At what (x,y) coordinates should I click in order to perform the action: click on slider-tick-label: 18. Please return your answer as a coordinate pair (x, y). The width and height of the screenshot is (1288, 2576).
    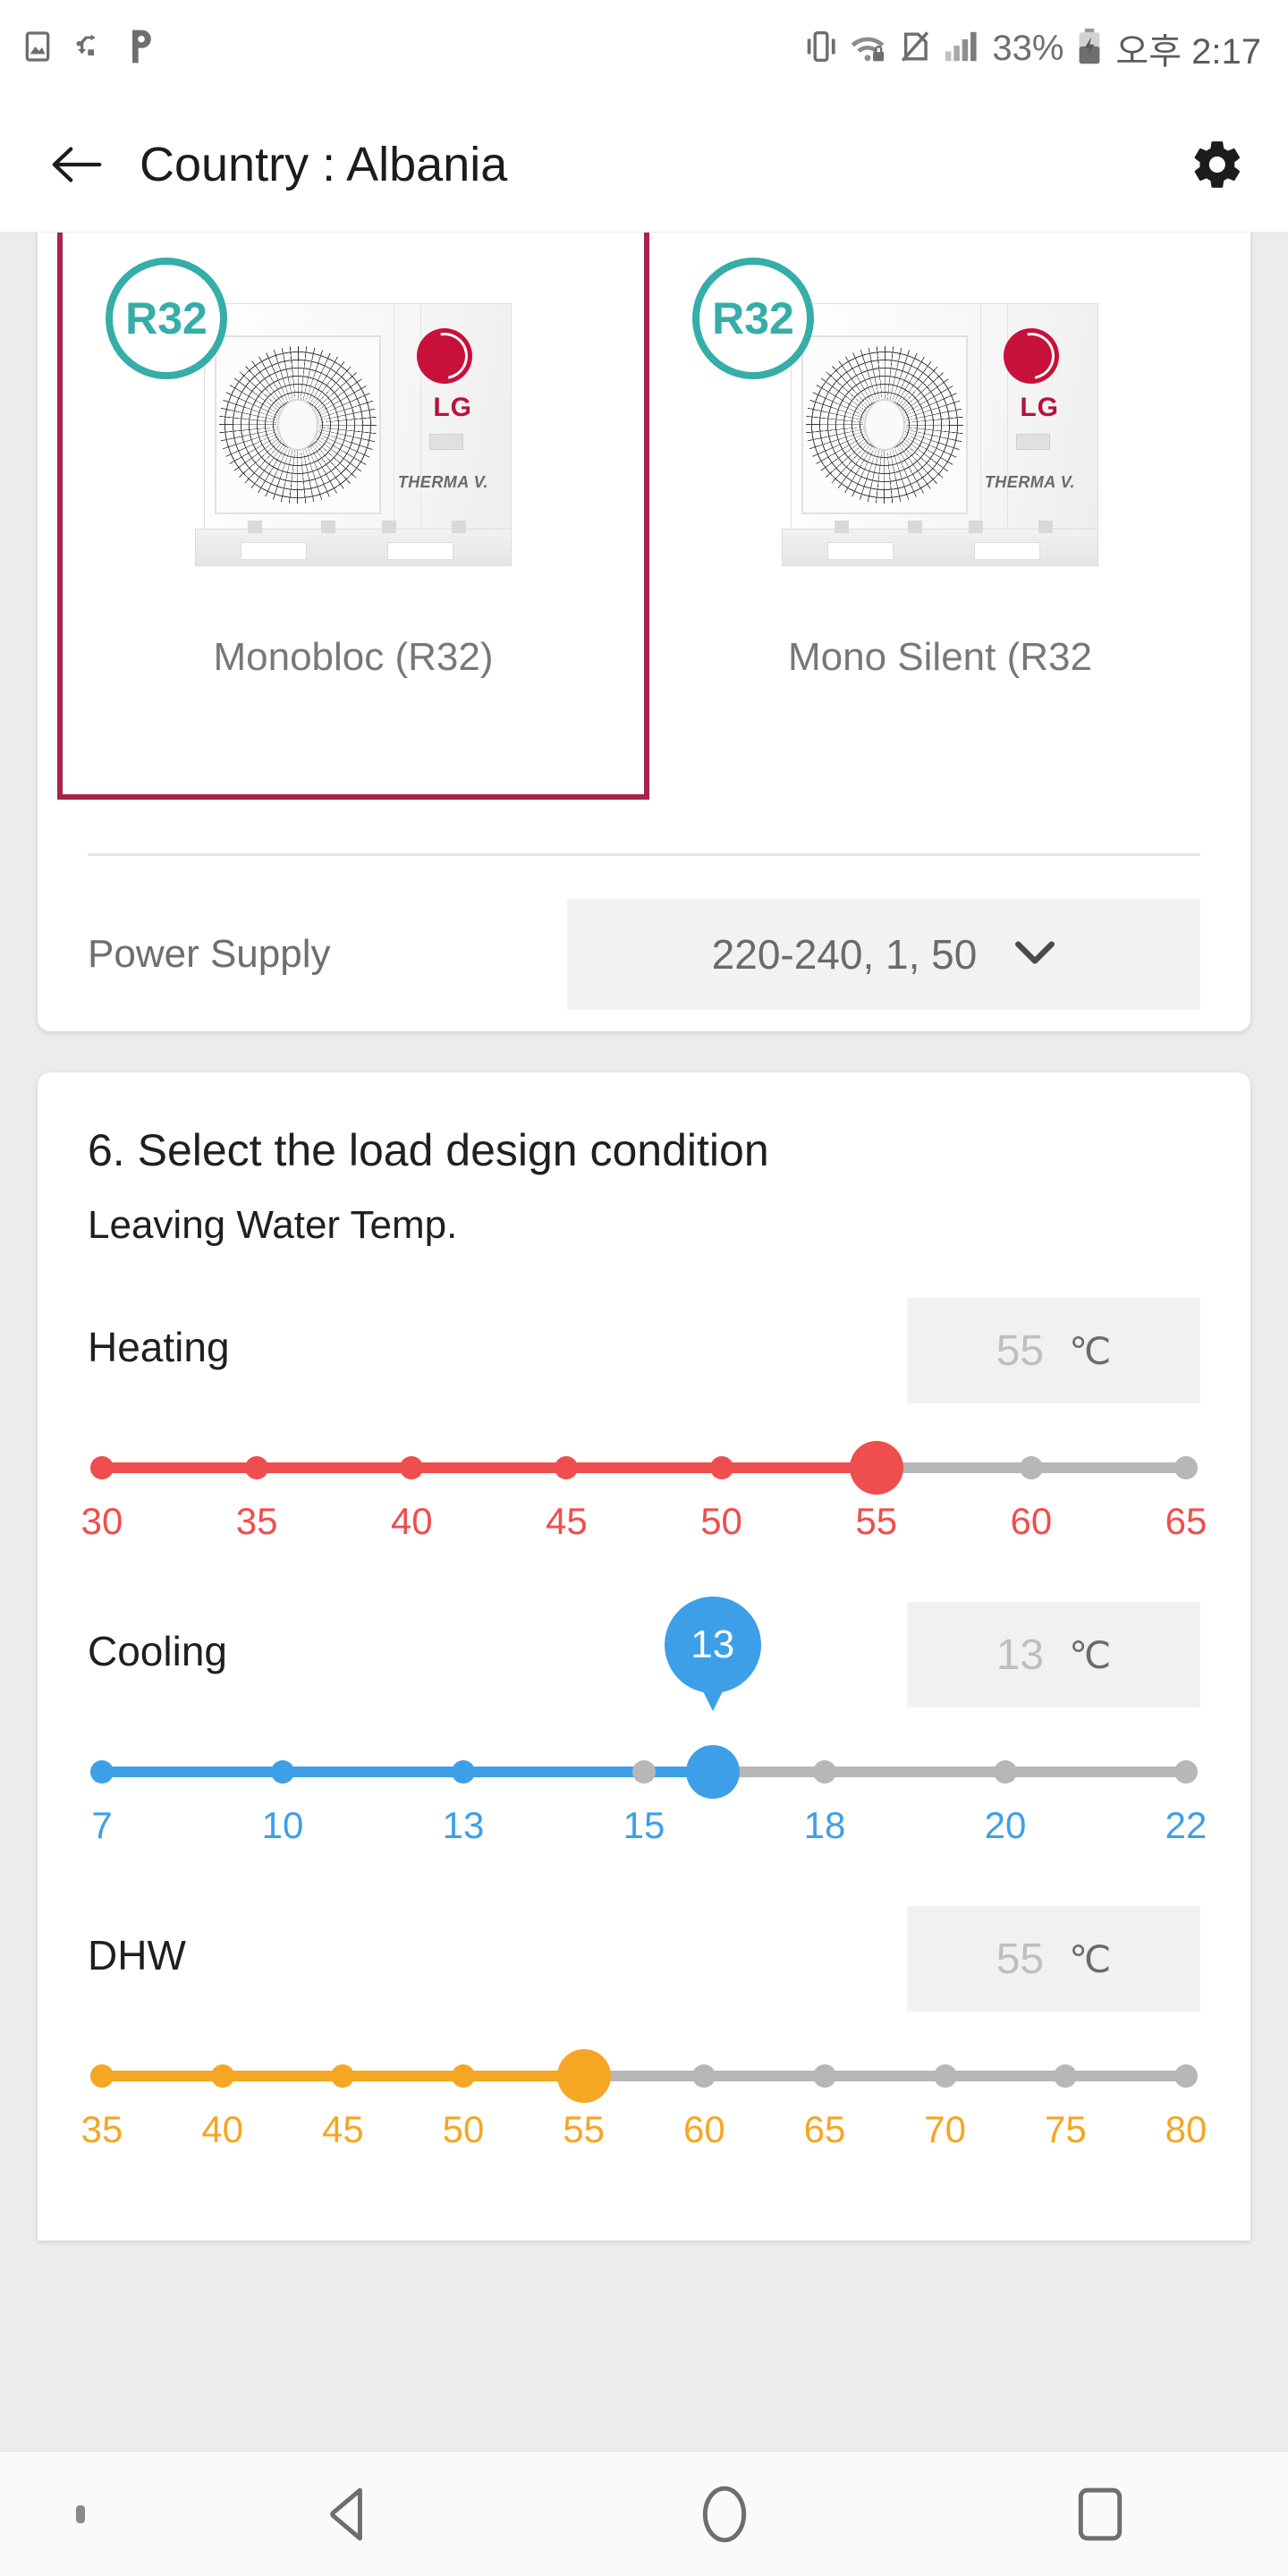
    Looking at the image, I should click on (824, 1825).